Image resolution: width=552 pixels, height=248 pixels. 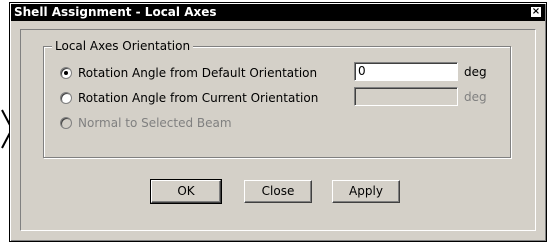 I want to click on current-angle-input, so click(x=406, y=96).